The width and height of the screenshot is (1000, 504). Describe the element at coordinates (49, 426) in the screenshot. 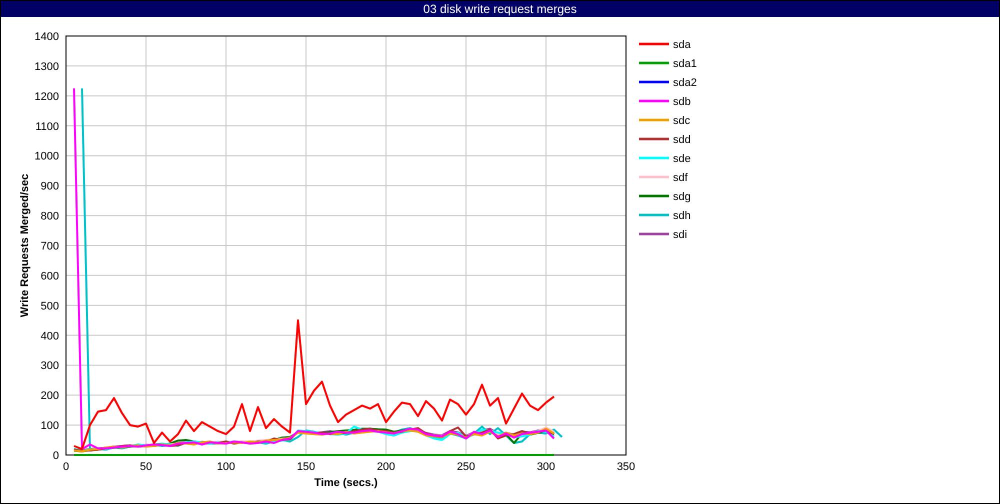

I see `y-tick-label: 100` at that location.